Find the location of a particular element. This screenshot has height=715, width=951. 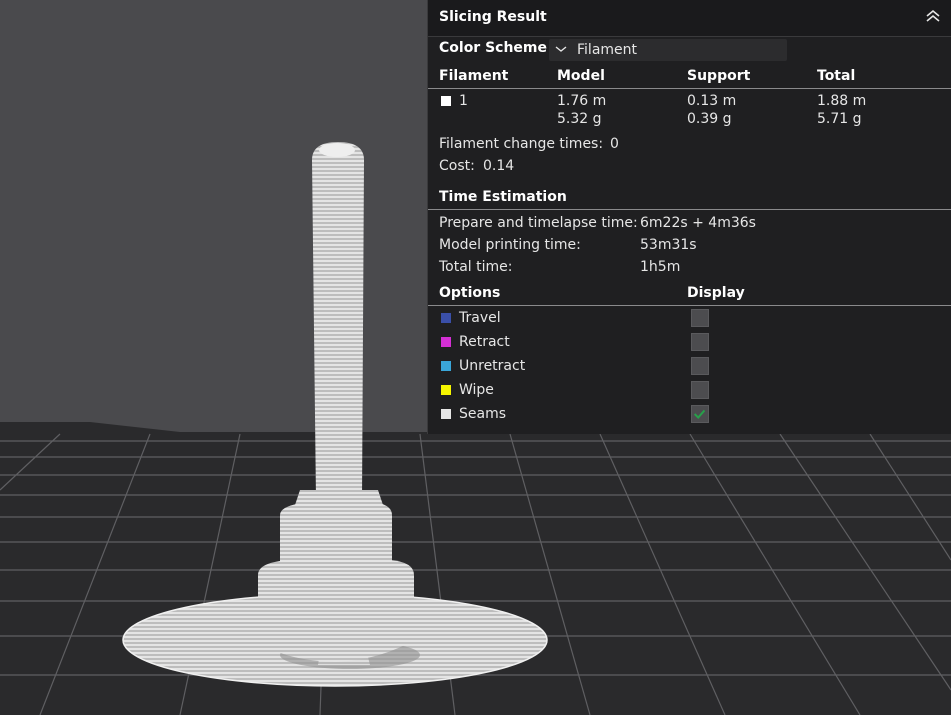

color-scheme-dropdown: Filament is located at coordinates (668, 50).